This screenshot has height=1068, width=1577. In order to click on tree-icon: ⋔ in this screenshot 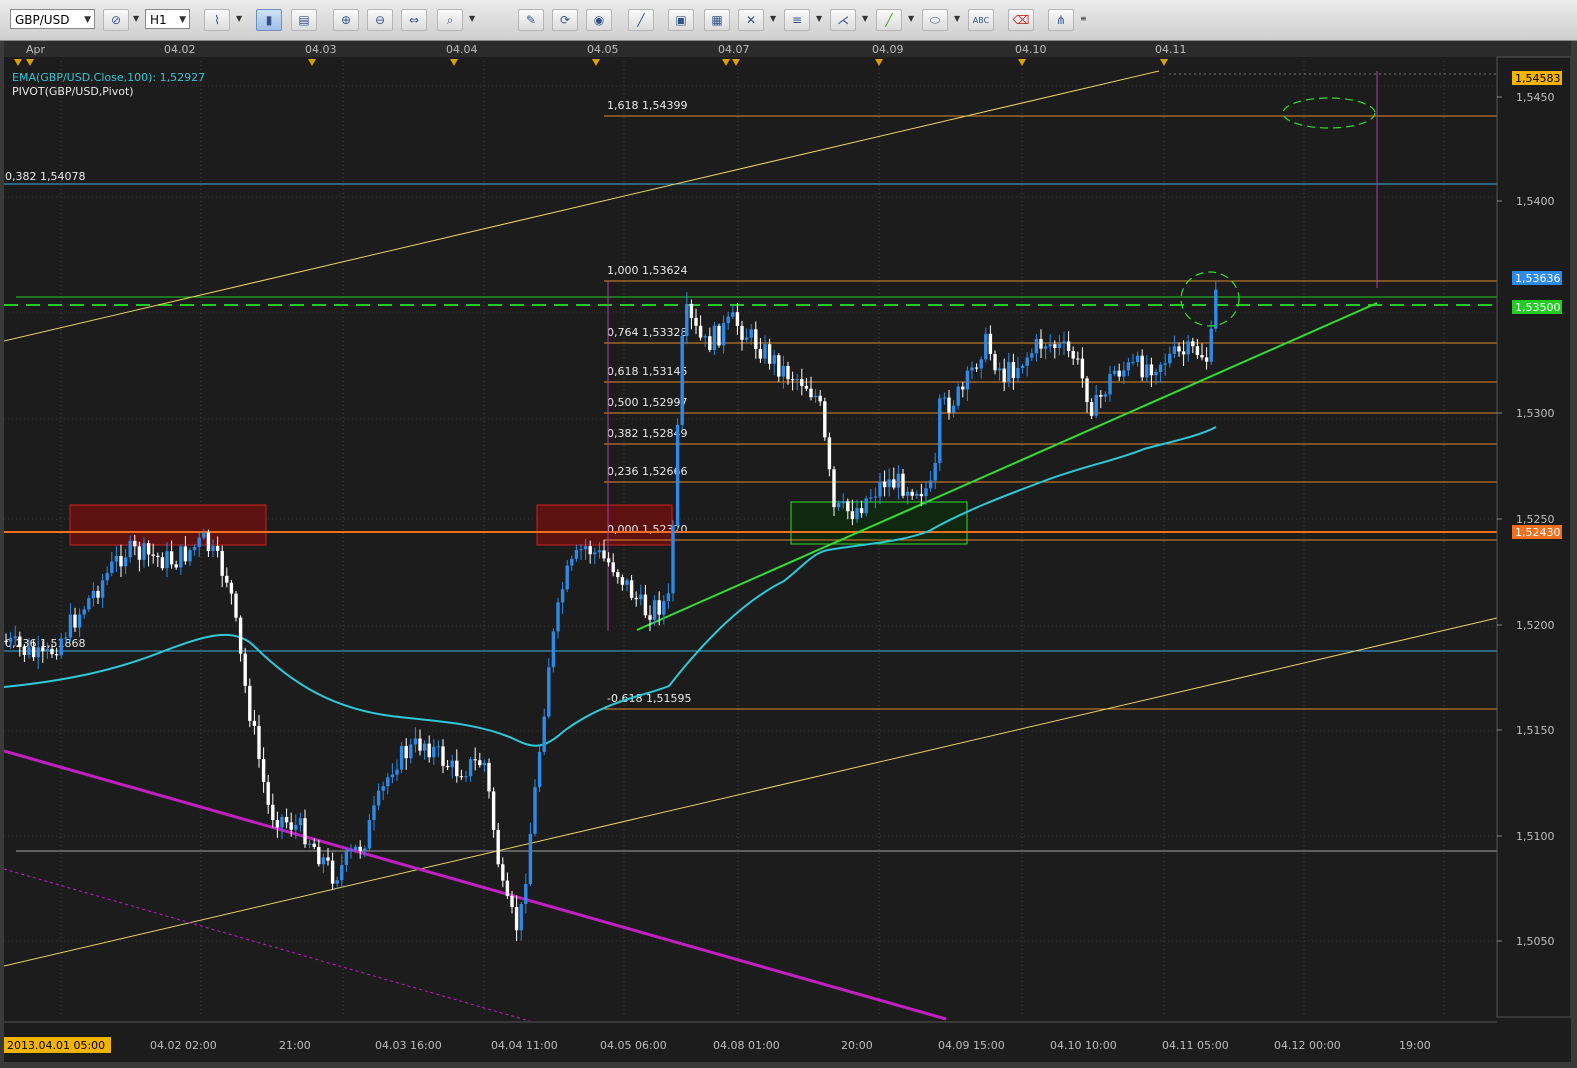, I will do `click(1061, 20)`.